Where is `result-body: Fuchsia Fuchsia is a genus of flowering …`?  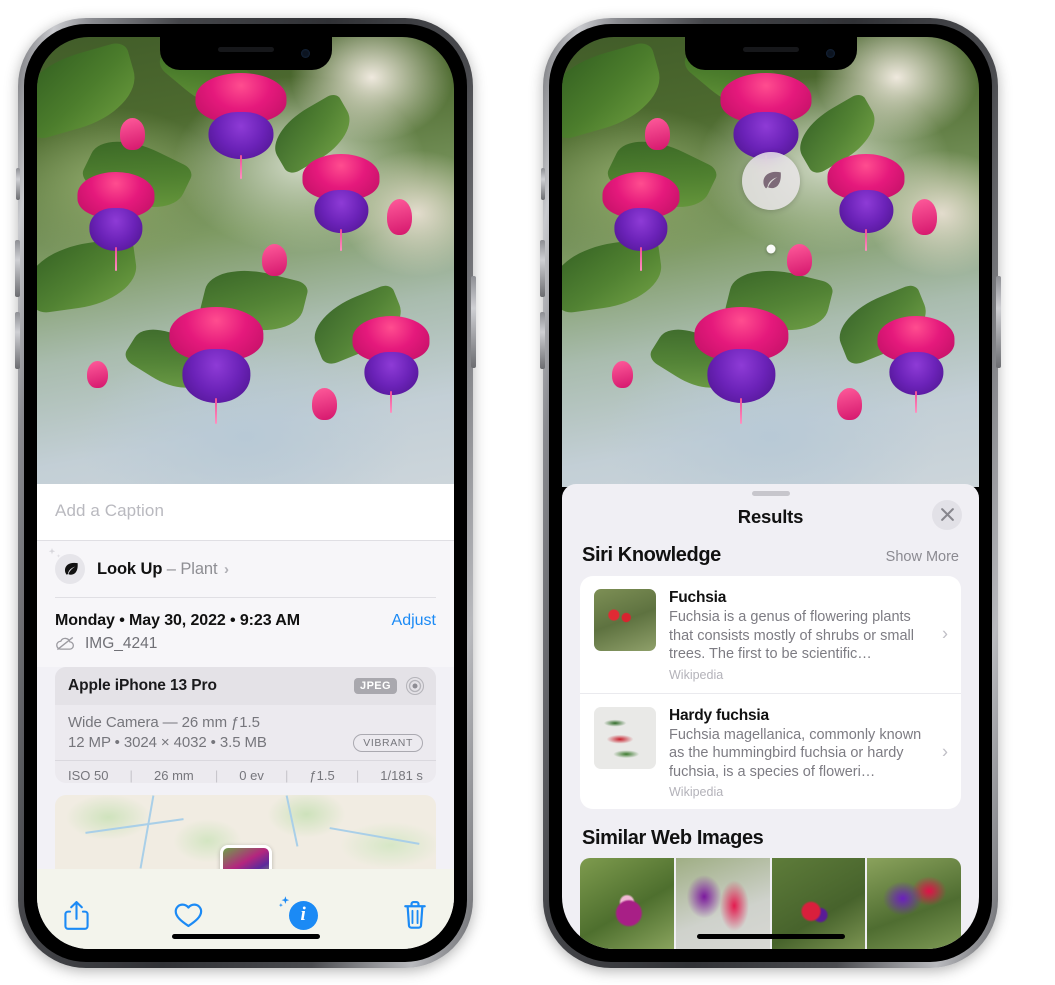 result-body: Fuchsia Fuchsia is a genus of flowering … is located at coordinates (809, 635).